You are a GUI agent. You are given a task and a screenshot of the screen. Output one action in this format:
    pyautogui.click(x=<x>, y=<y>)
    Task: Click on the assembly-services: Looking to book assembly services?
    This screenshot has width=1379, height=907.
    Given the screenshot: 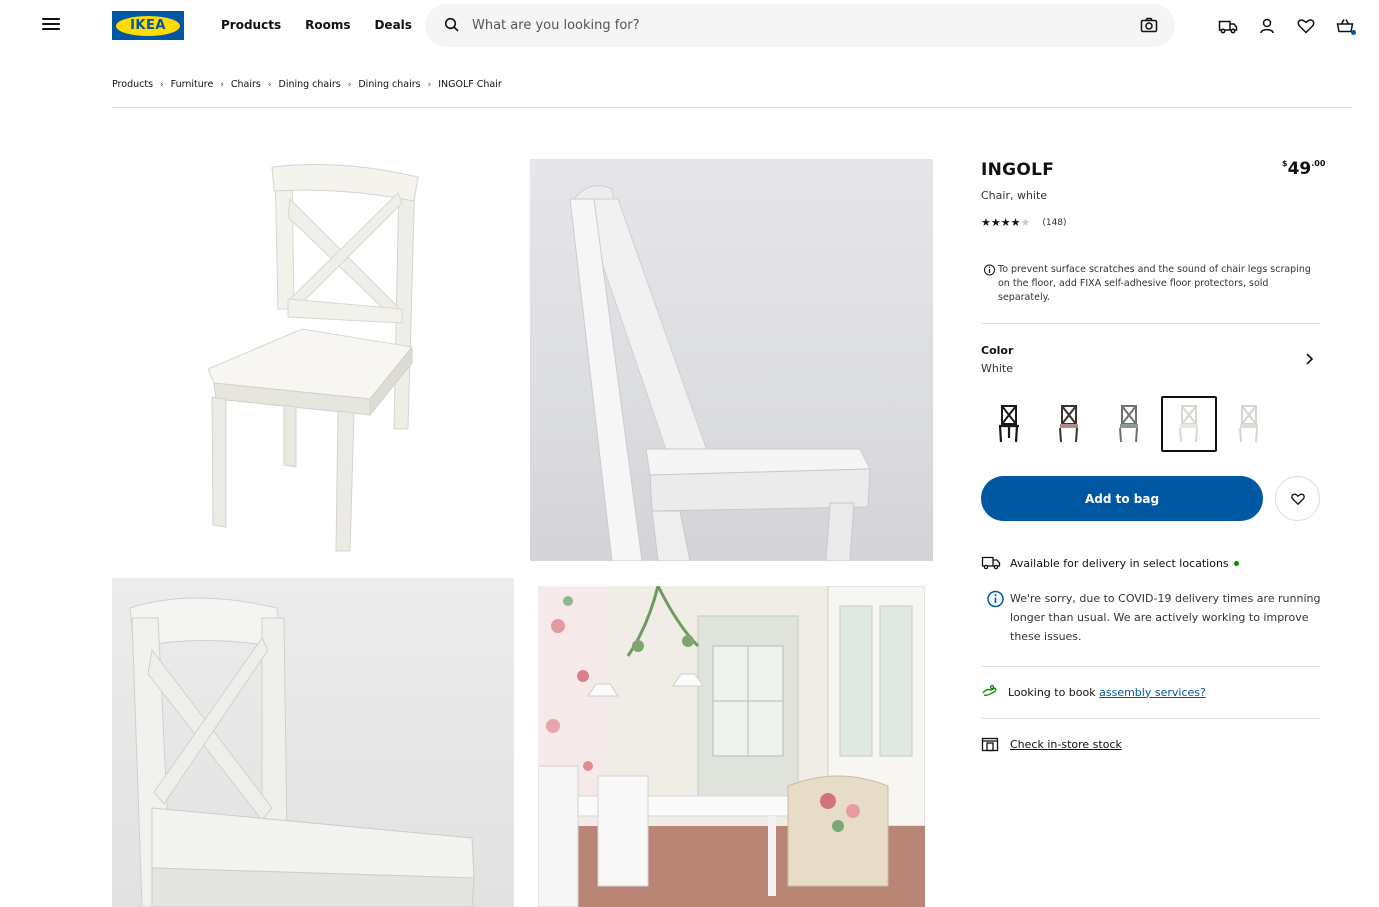 What is the action you would take?
    pyautogui.click(x=1093, y=692)
    